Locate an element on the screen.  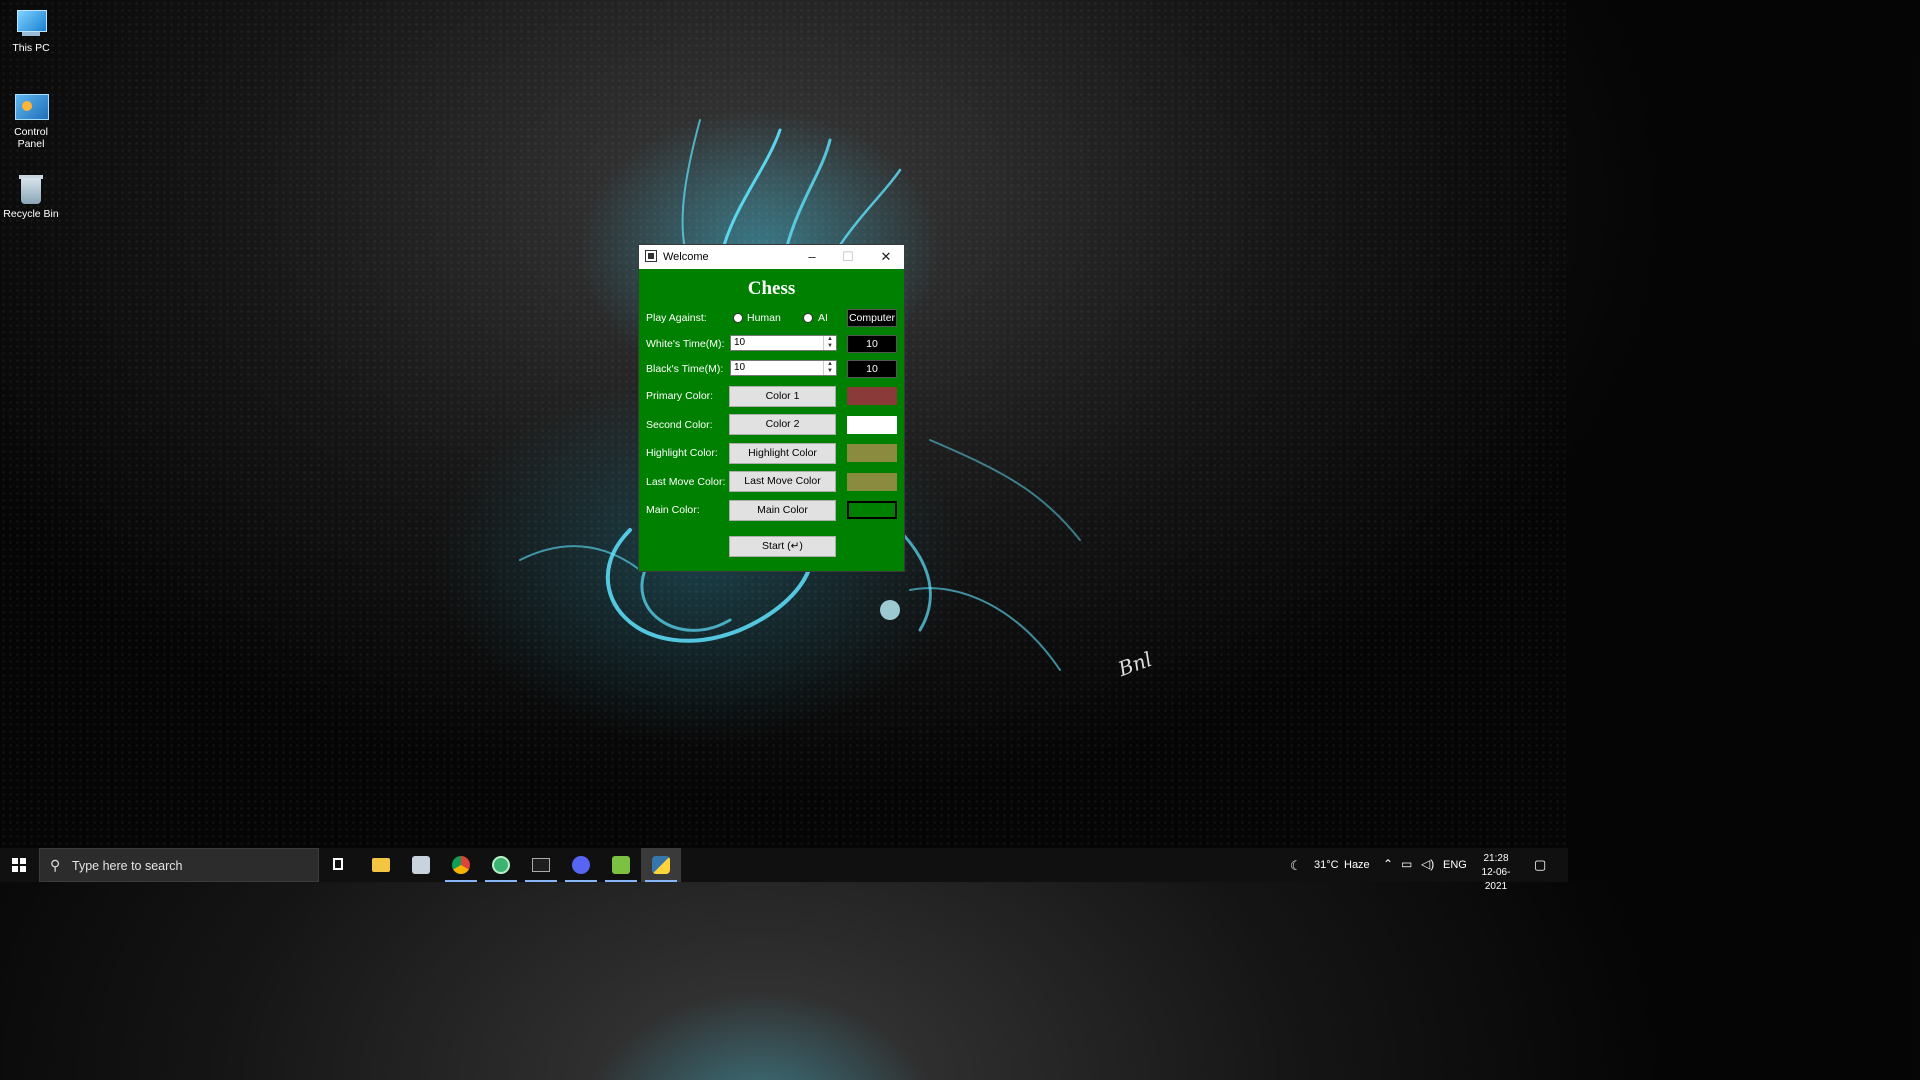
network-icon: ▭ is located at coordinates (1406, 864).